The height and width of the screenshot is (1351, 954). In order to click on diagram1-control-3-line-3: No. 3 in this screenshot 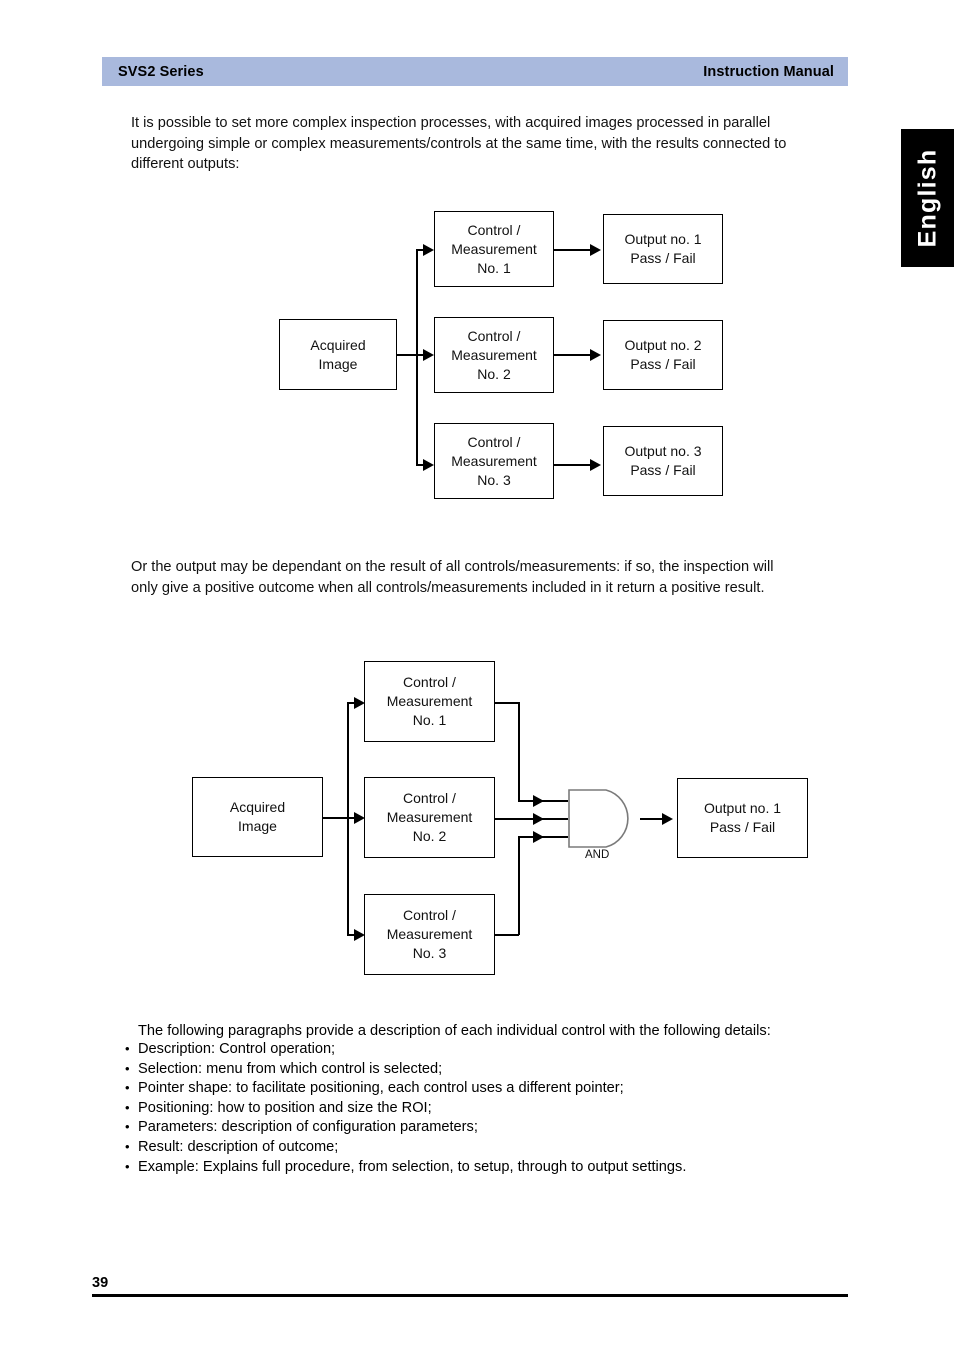, I will do `click(494, 479)`.